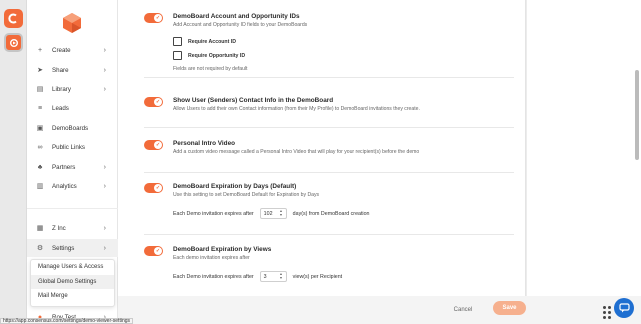  What do you see at coordinates (213, 213) in the screenshot?
I see `expire-days-prefix: Each Demo invitation expires after` at bounding box center [213, 213].